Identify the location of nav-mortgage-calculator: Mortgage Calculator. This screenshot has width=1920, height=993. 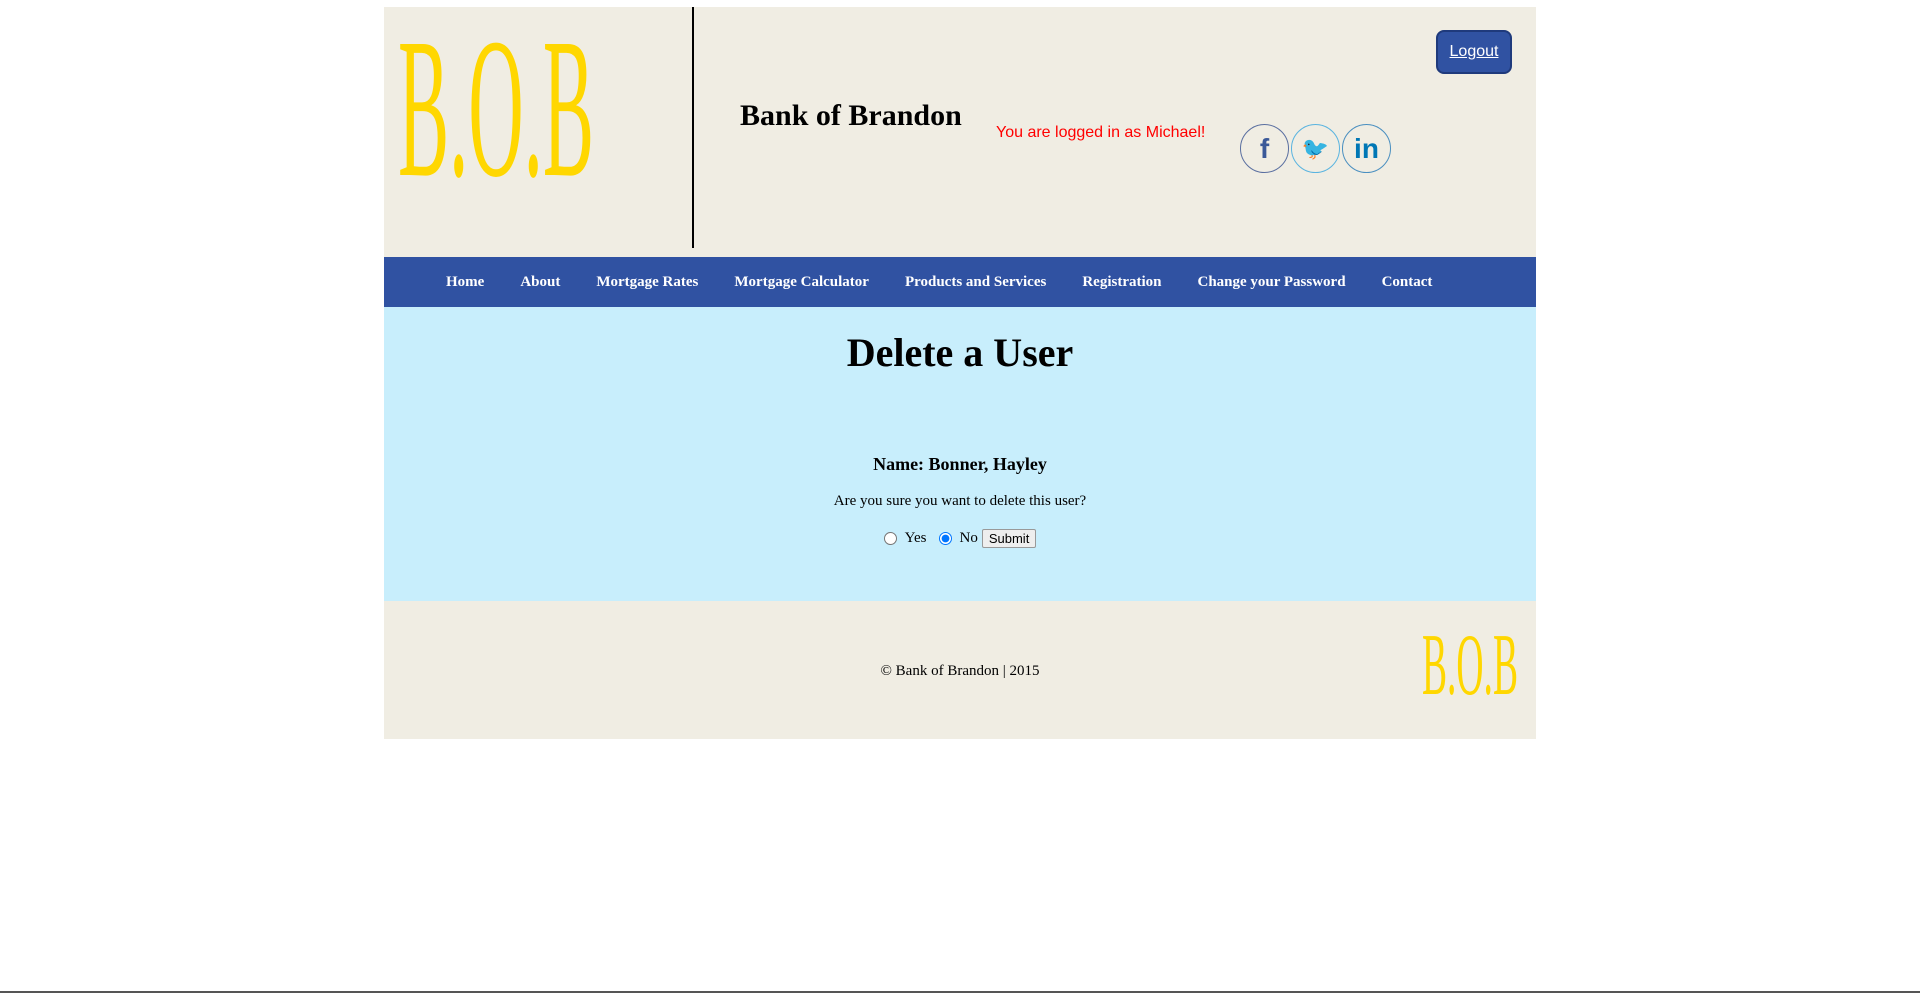
(801, 282).